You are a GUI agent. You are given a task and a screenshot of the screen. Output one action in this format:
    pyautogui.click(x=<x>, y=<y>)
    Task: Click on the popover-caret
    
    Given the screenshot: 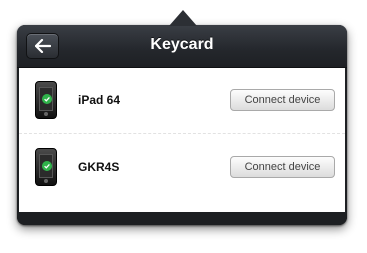 What is the action you would take?
    pyautogui.click(x=183, y=18)
    